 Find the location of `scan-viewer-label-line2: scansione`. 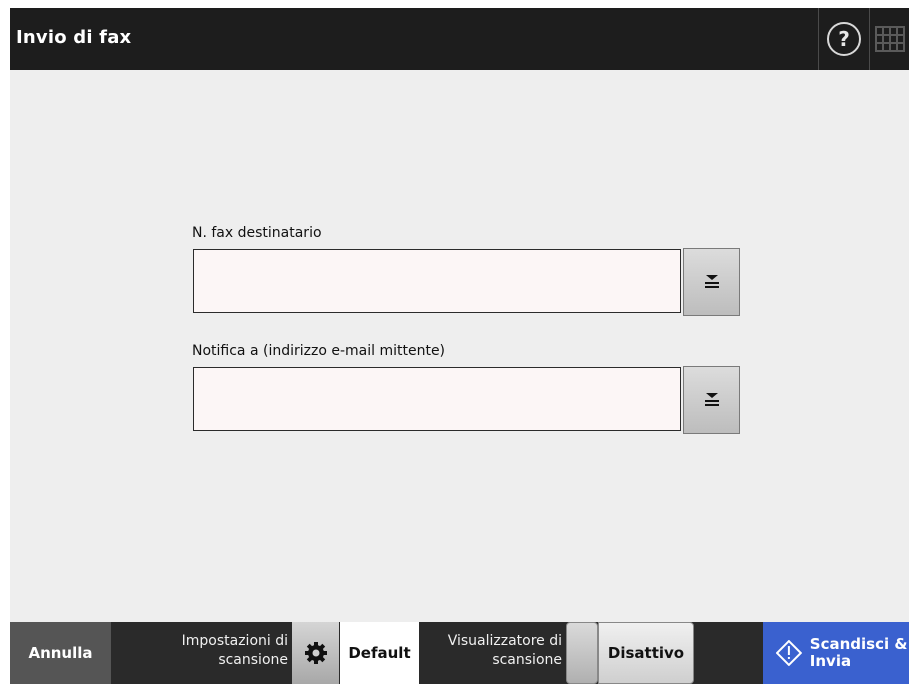

scan-viewer-label-line2: scansione is located at coordinates (527, 660).